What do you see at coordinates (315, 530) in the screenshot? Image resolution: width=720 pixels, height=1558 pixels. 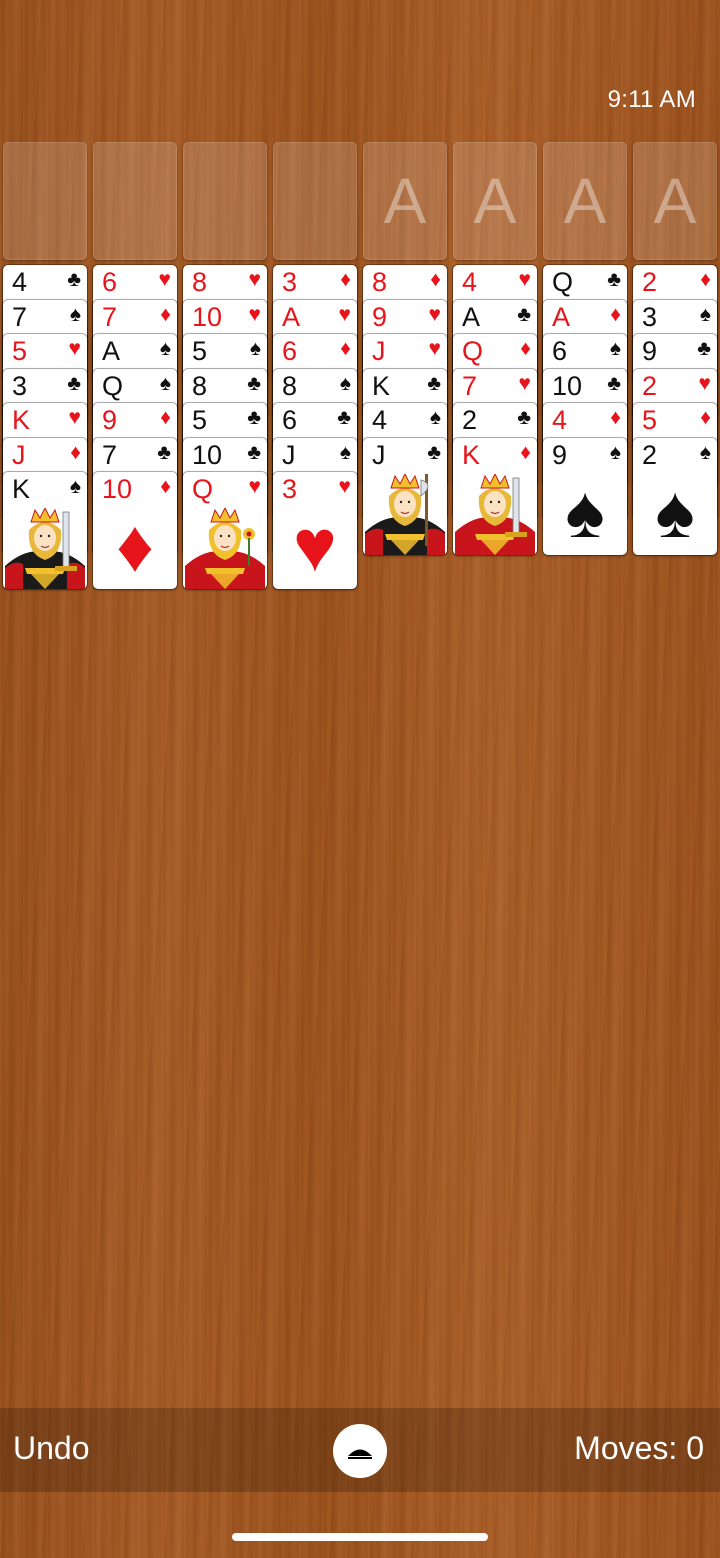 I see `card-3-of-hearts: 3 ♥ ♥` at bounding box center [315, 530].